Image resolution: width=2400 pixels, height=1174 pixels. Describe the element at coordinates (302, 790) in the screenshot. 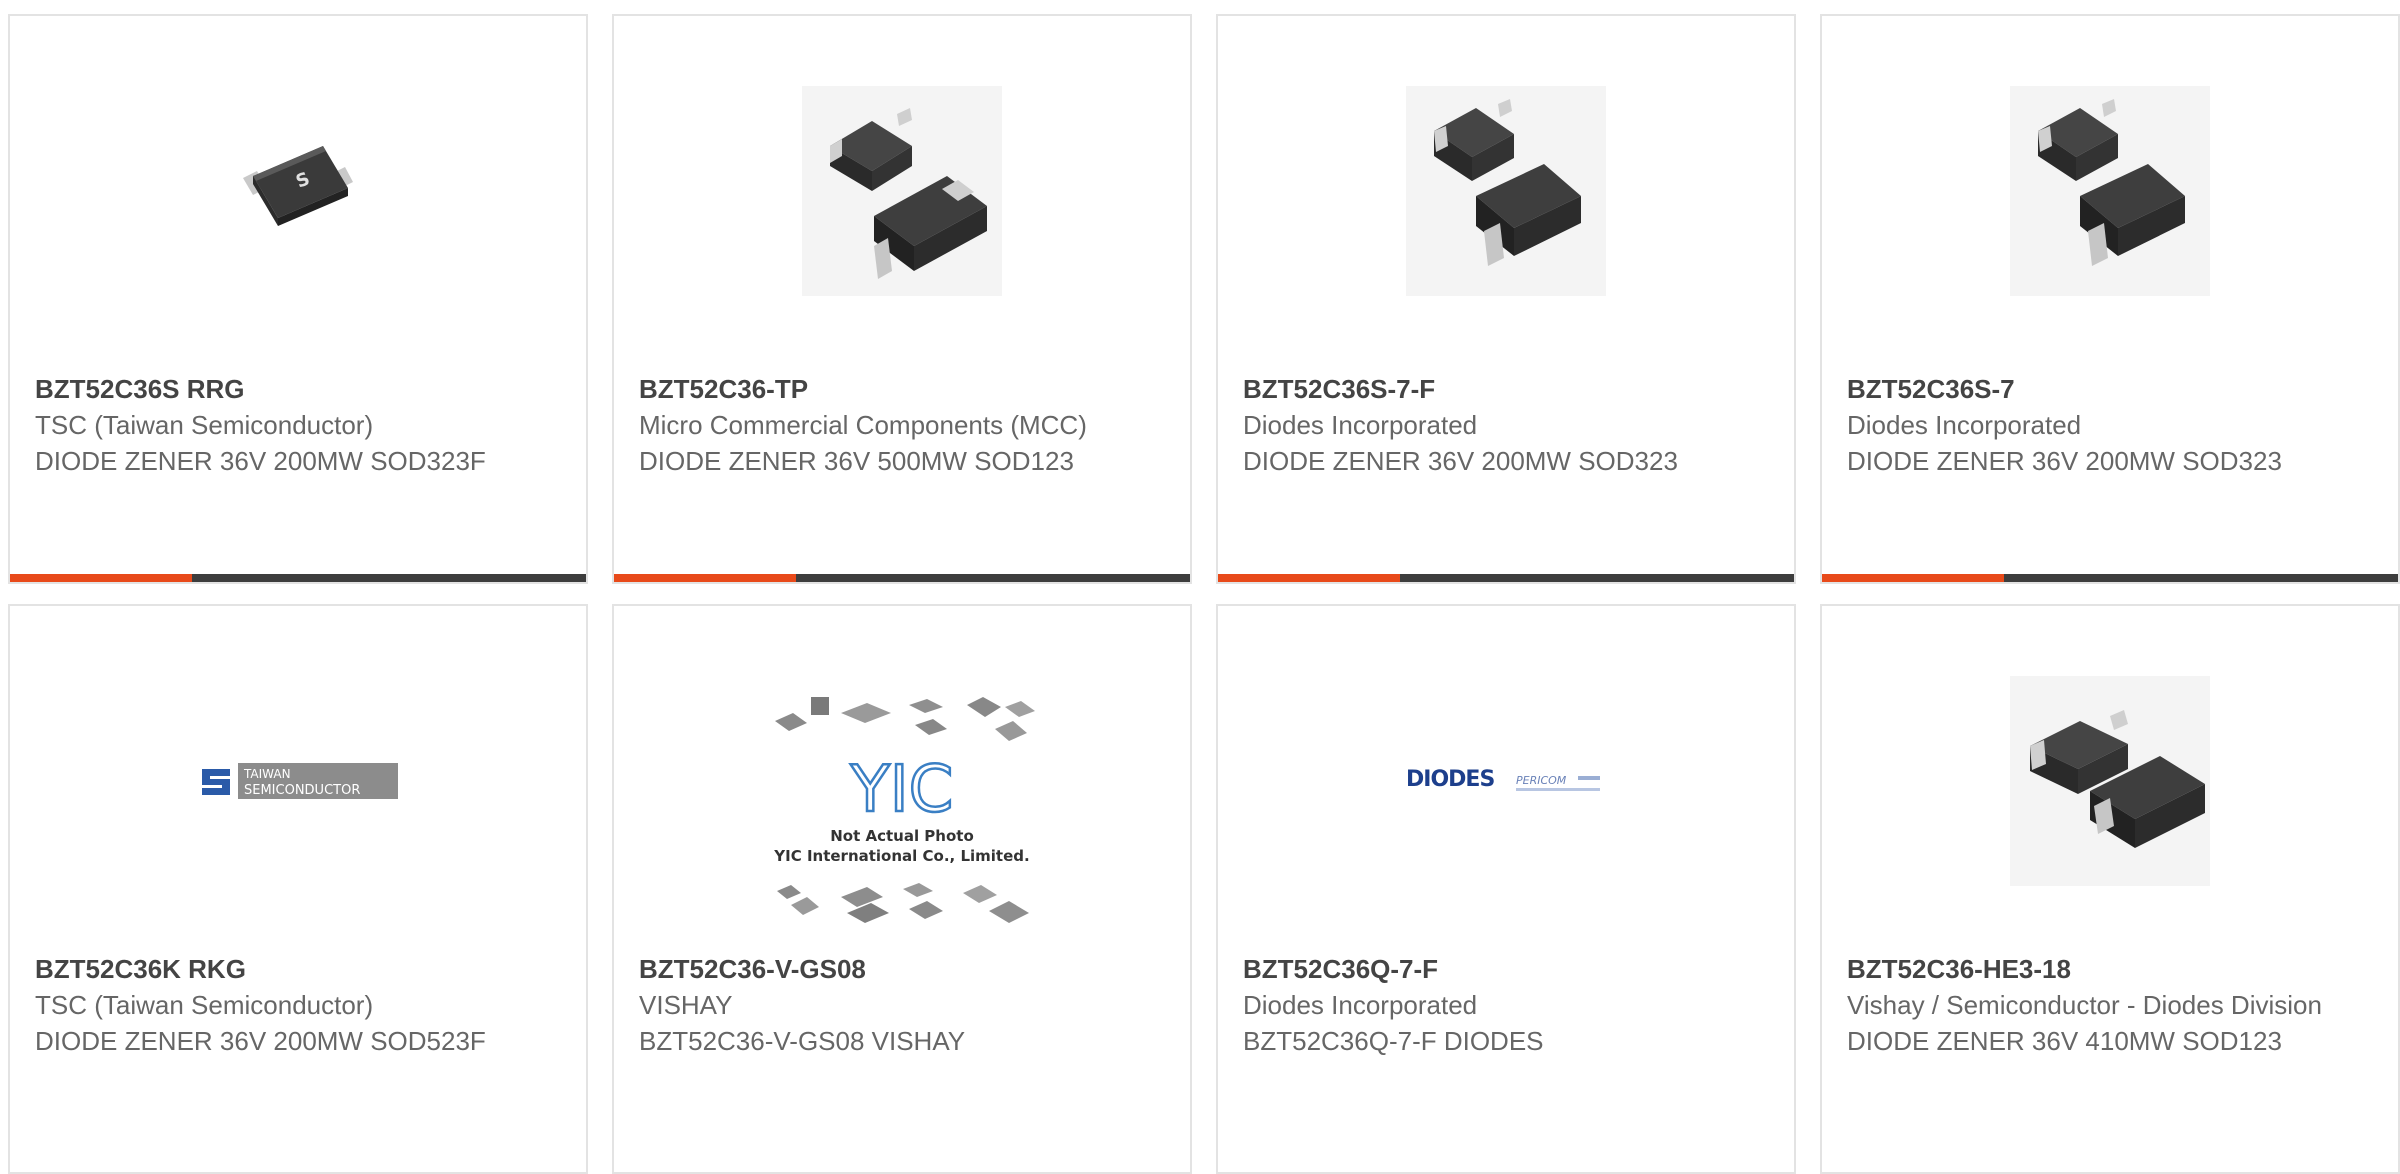

I see `logo-text-semiconductor: SEMICONDUCTOR` at that location.